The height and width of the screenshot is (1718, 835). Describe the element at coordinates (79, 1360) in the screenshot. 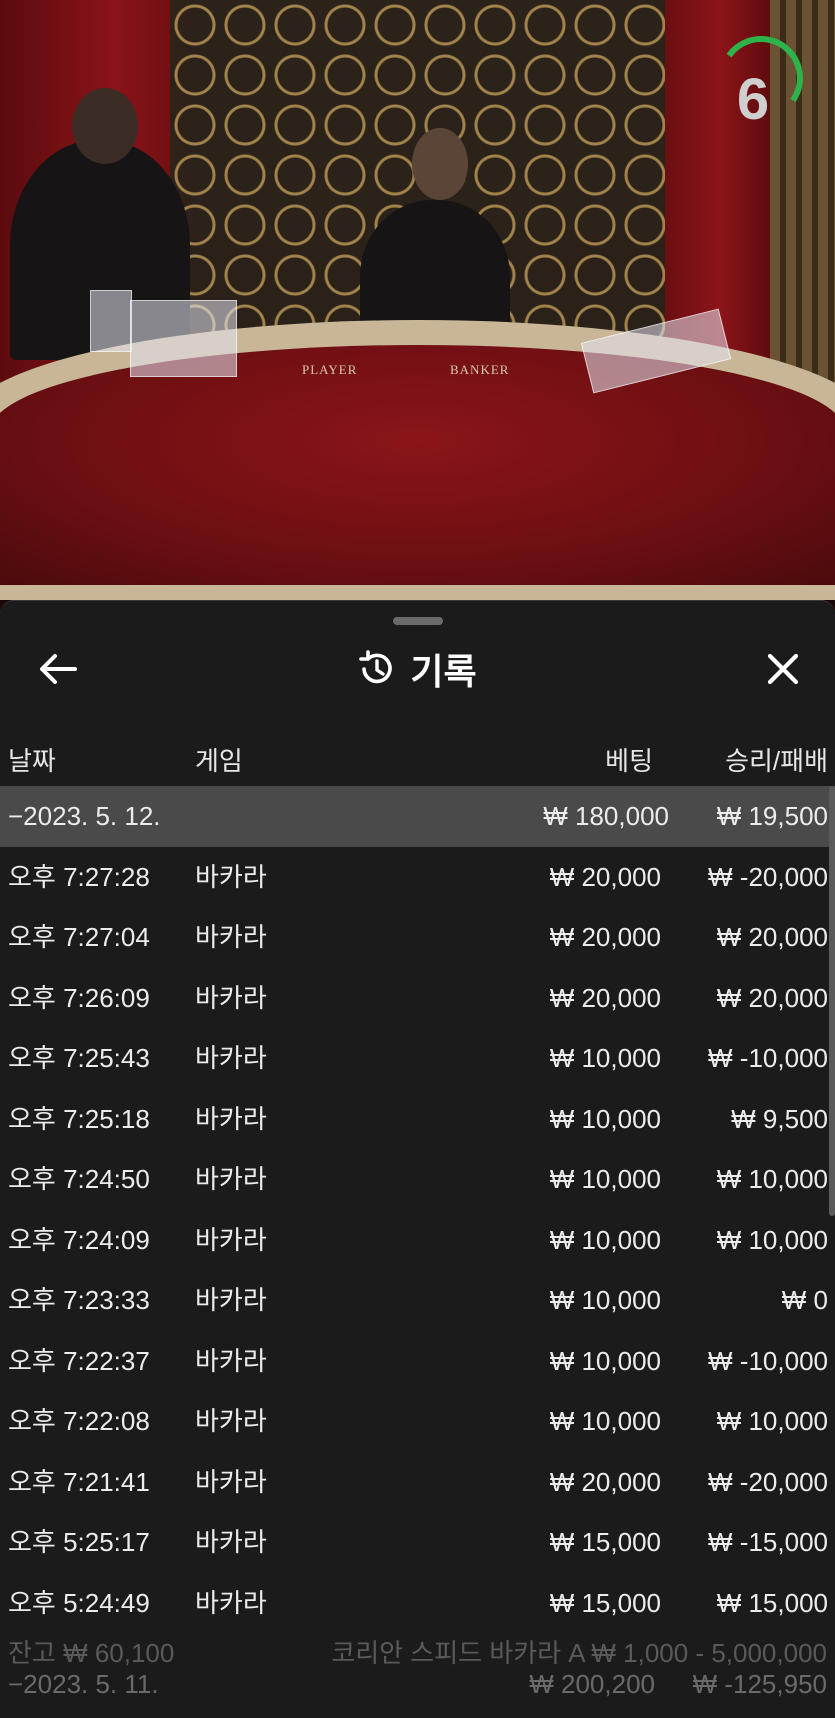

I see `row-time: 오후 7:22:37` at that location.